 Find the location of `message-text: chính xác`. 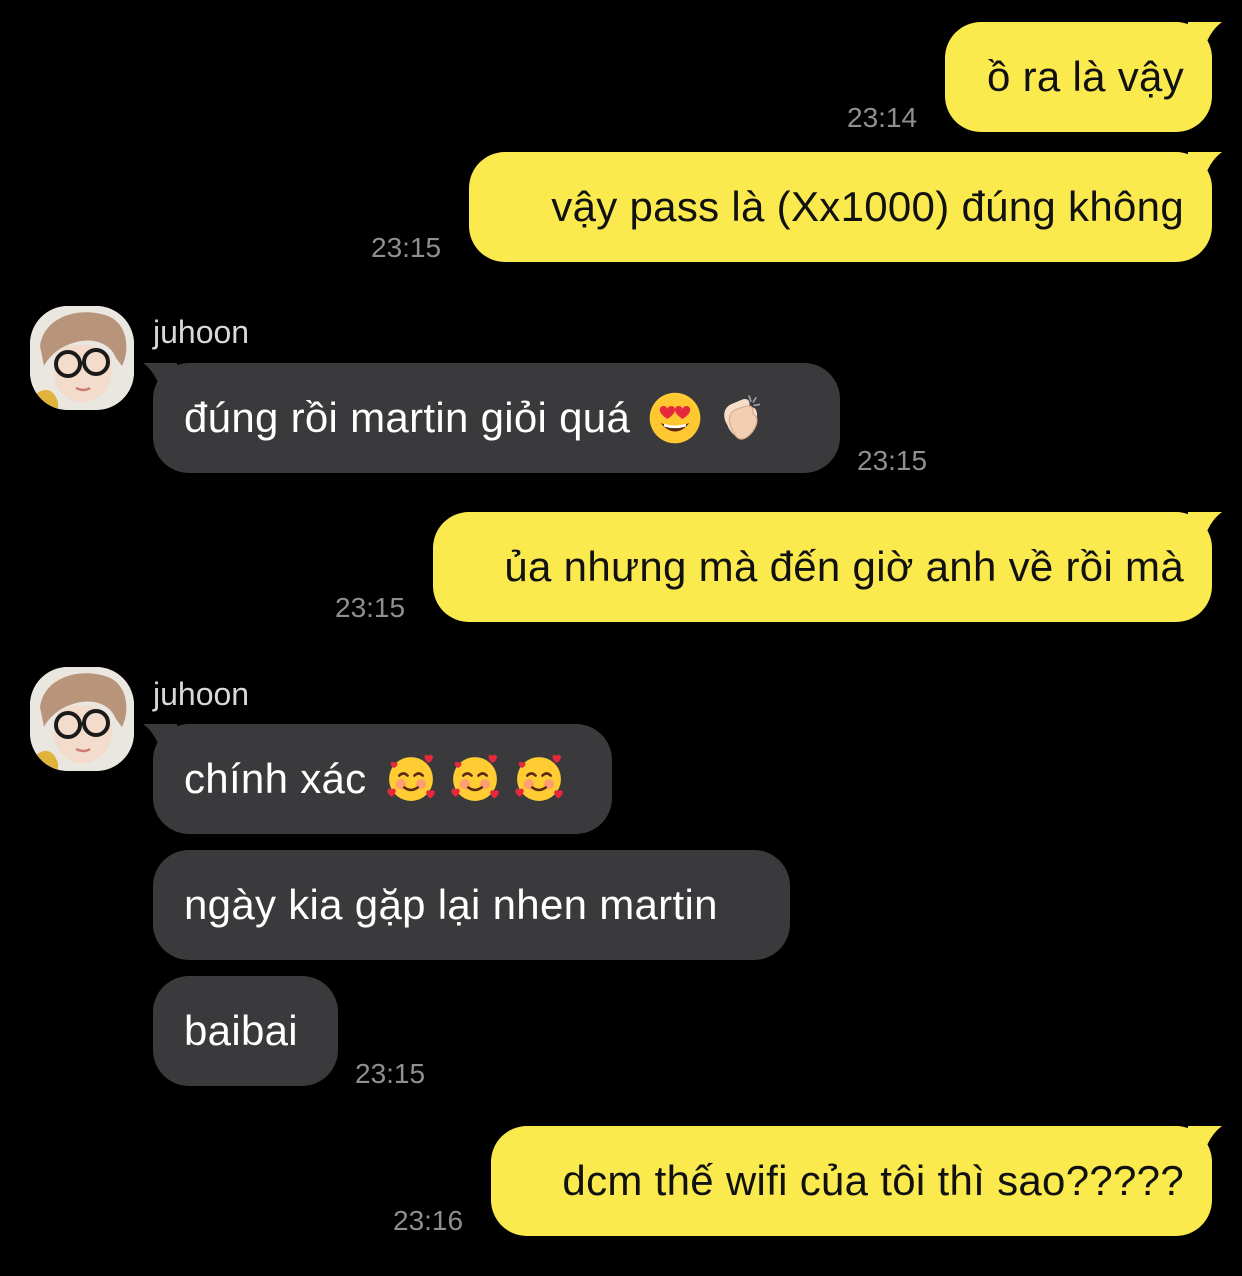

message-text: chính xác is located at coordinates (275, 778).